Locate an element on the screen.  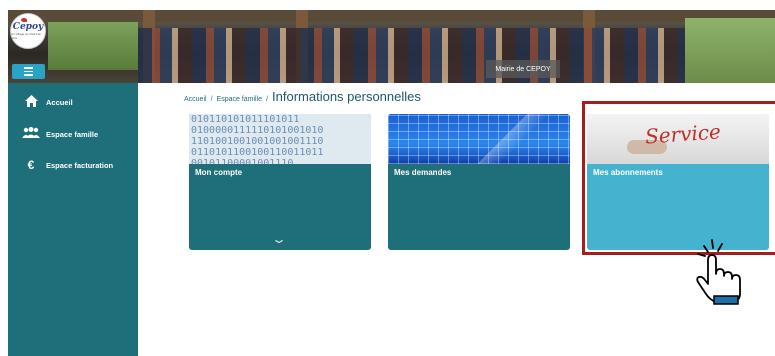
binary-text-line: 1101001001001001001110 is located at coordinates (257, 141).